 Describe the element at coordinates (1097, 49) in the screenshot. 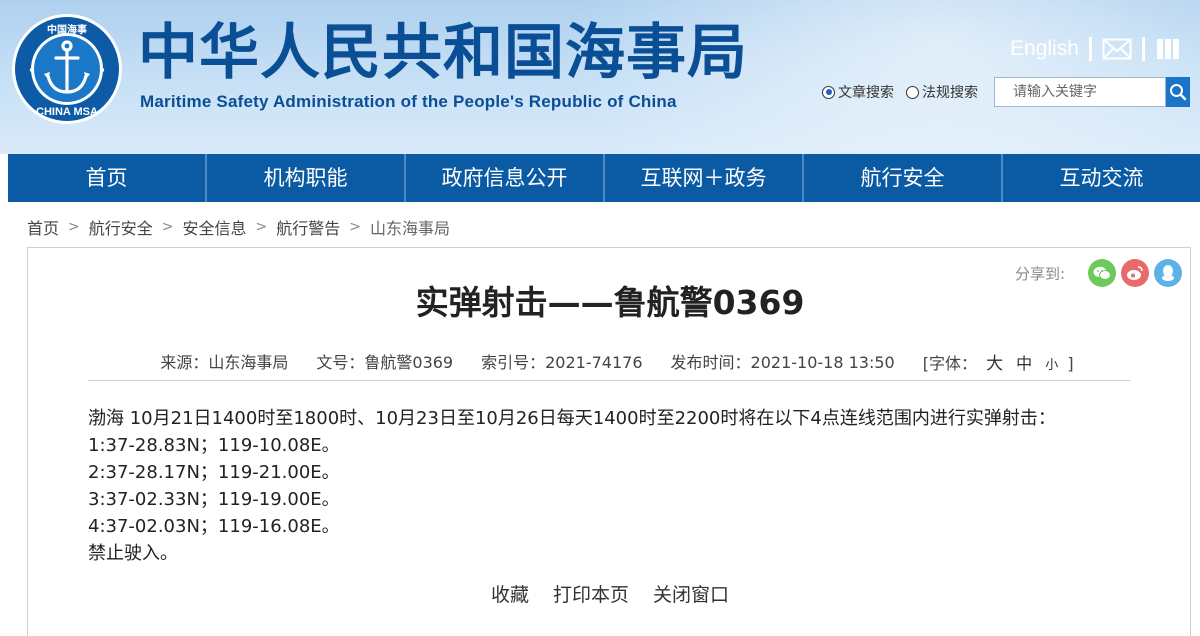

I see `top-links: English` at that location.